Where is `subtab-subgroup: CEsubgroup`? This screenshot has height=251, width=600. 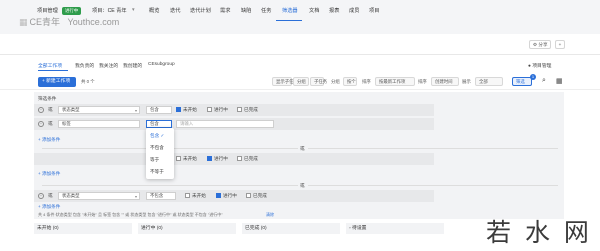
subtab-subgroup: CEsubgroup is located at coordinates (161, 64).